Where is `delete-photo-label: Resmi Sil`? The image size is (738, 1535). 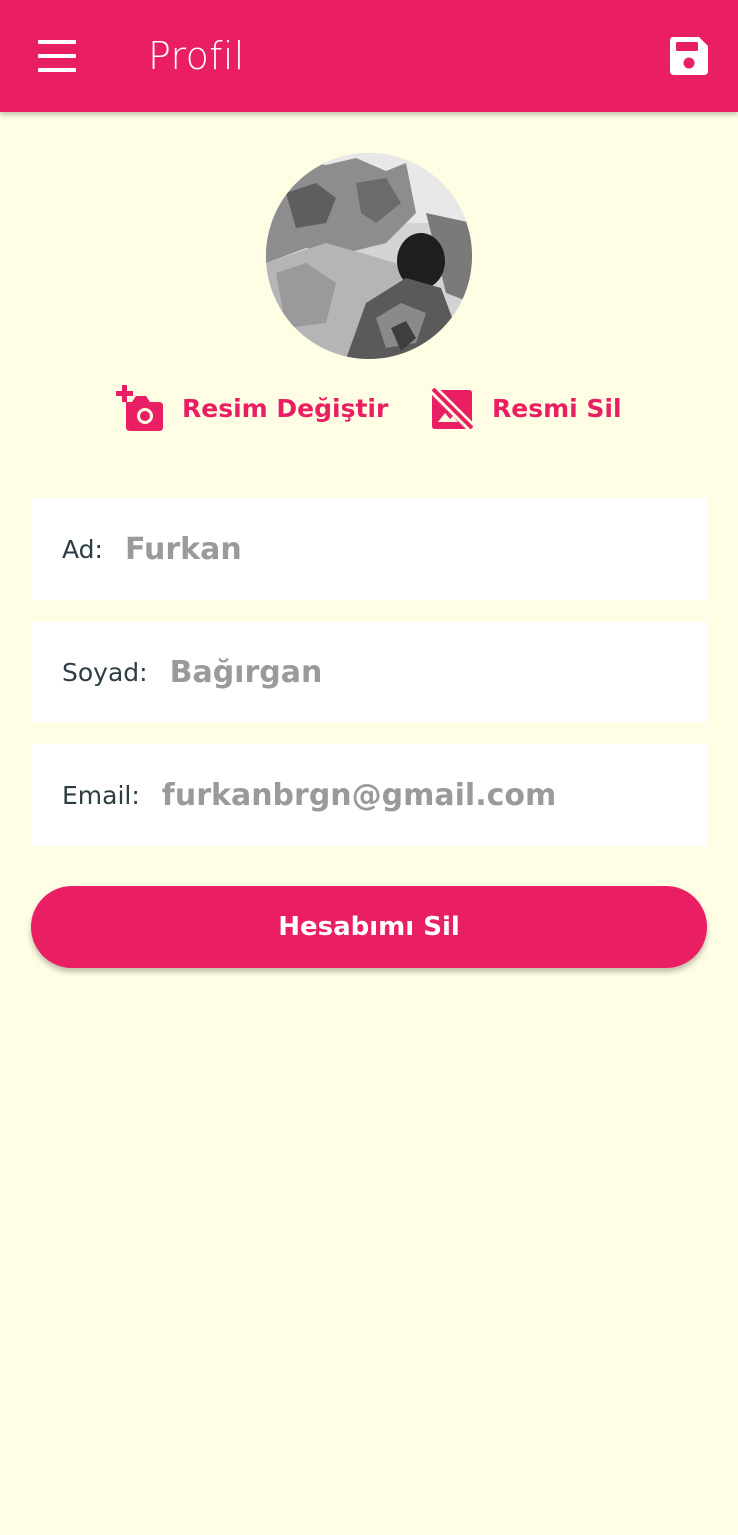 delete-photo-label: Resmi Sil is located at coordinates (557, 408).